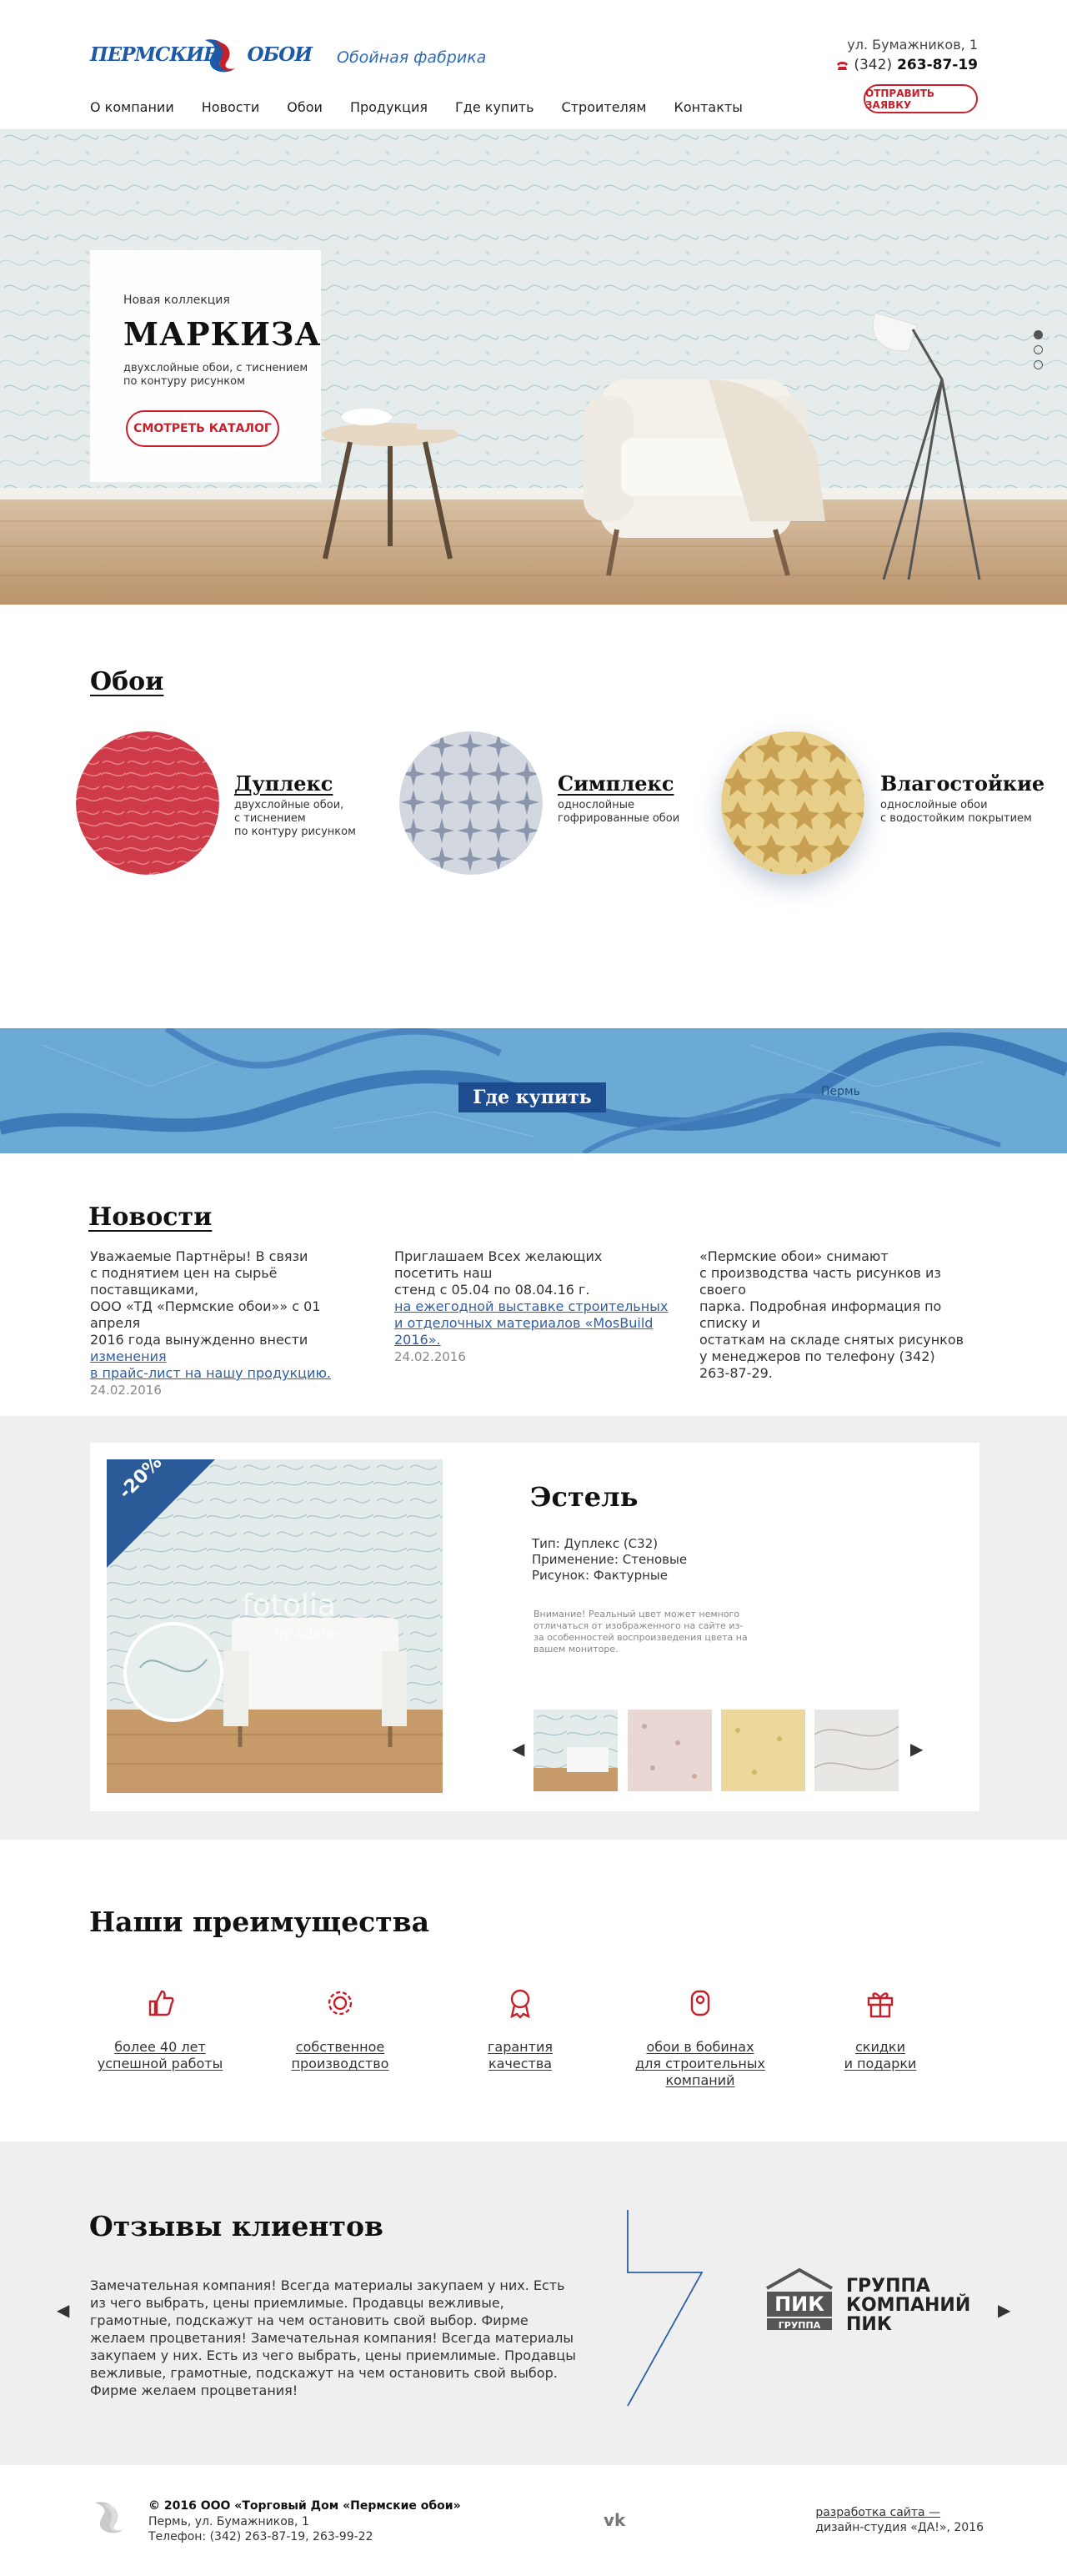 This screenshot has width=1067, height=2576. What do you see at coordinates (492, 1290) in the screenshot?
I see `news-line: стенд с 05.04 по 08.04.16 г.` at bounding box center [492, 1290].